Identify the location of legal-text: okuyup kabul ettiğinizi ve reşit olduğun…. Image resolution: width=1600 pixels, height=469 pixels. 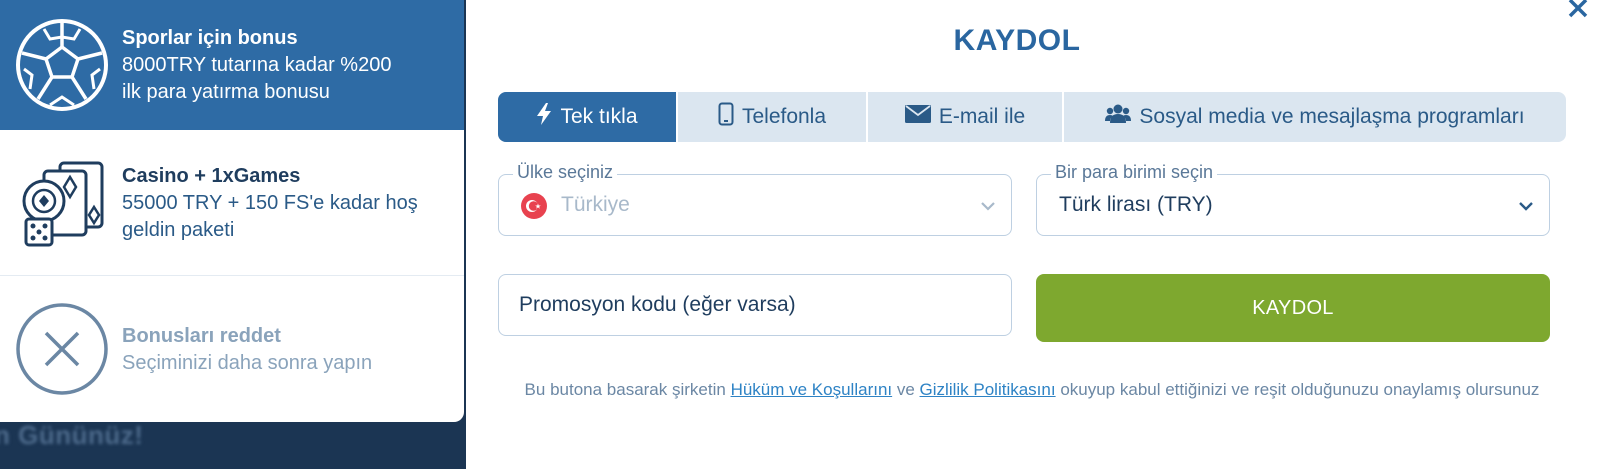
(1297, 389).